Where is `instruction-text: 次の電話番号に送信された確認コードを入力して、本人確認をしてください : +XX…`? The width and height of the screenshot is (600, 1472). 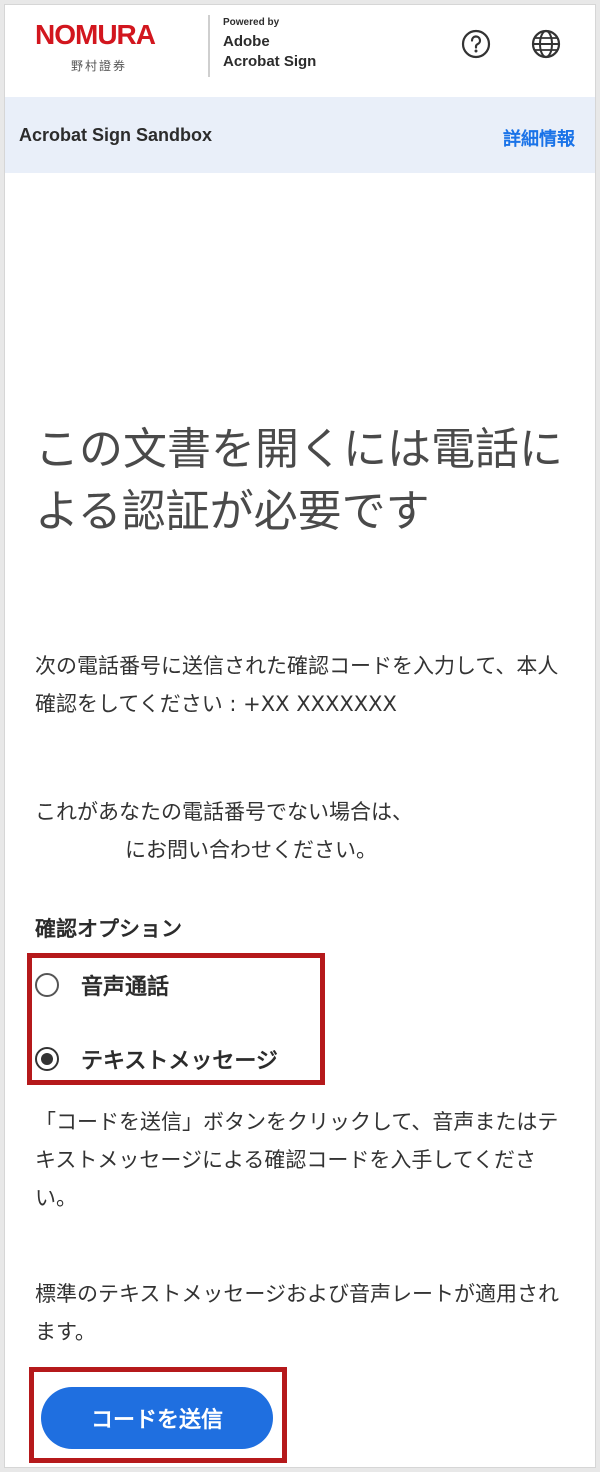
instruction-text: 次の電話番号に送信された確認コードを入力して、本人確認をしてください : +XX… is located at coordinates (297, 685).